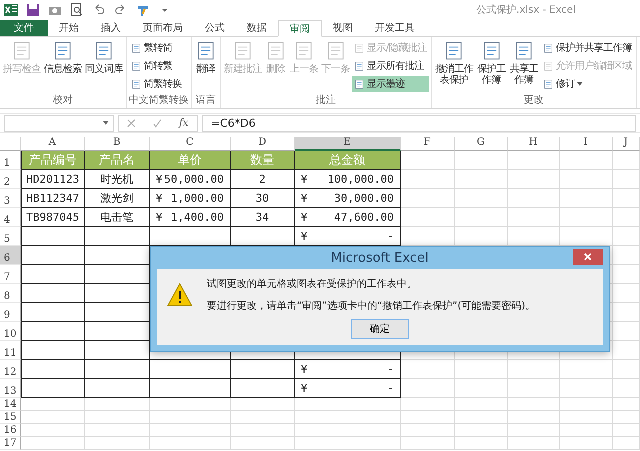 Image resolution: width=640 pixels, height=451 pixels. Describe the element at coordinates (586, 144) in the screenshot. I see `column-header: I` at that location.